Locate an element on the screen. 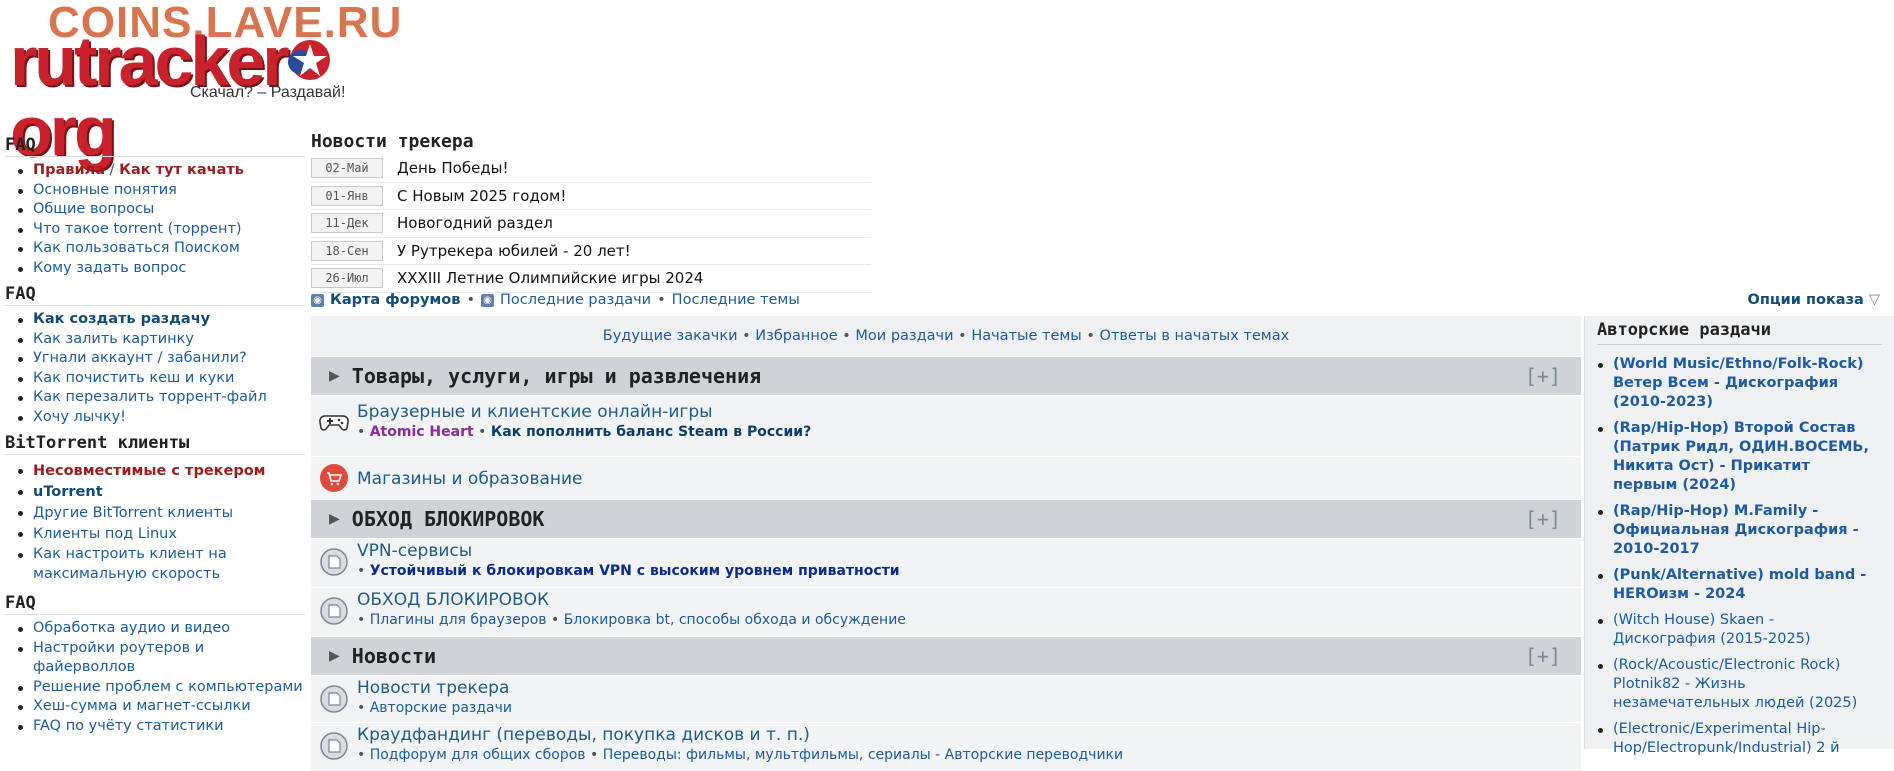  started-topics-link: Начатые темы is located at coordinates (1026, 336).